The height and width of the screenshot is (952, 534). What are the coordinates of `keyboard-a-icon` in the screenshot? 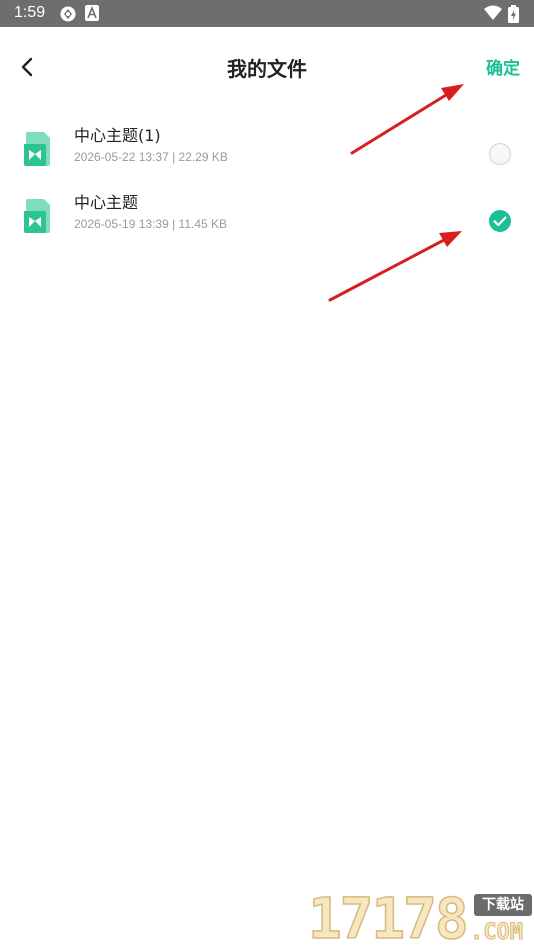 It's located at (92, 15).